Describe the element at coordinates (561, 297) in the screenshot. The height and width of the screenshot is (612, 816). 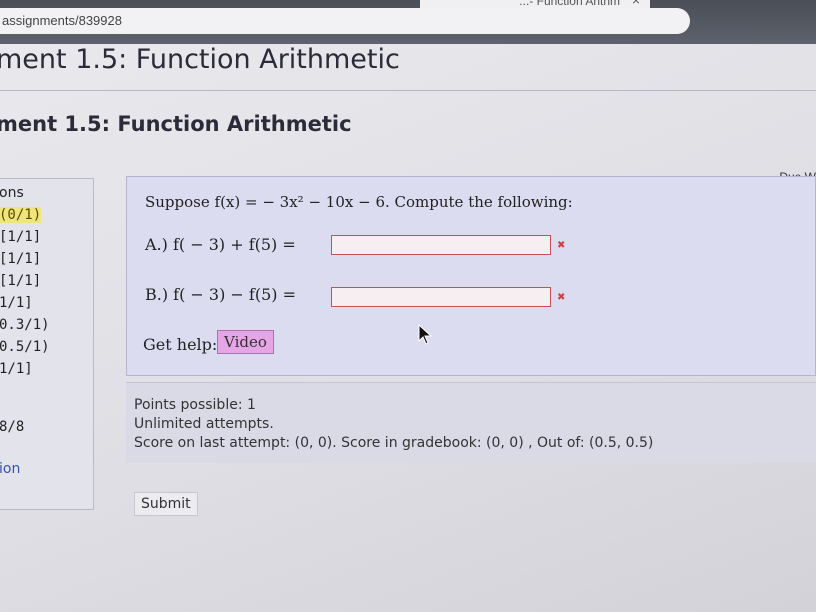
I see `part-b-error-icon: ✖` at that location.